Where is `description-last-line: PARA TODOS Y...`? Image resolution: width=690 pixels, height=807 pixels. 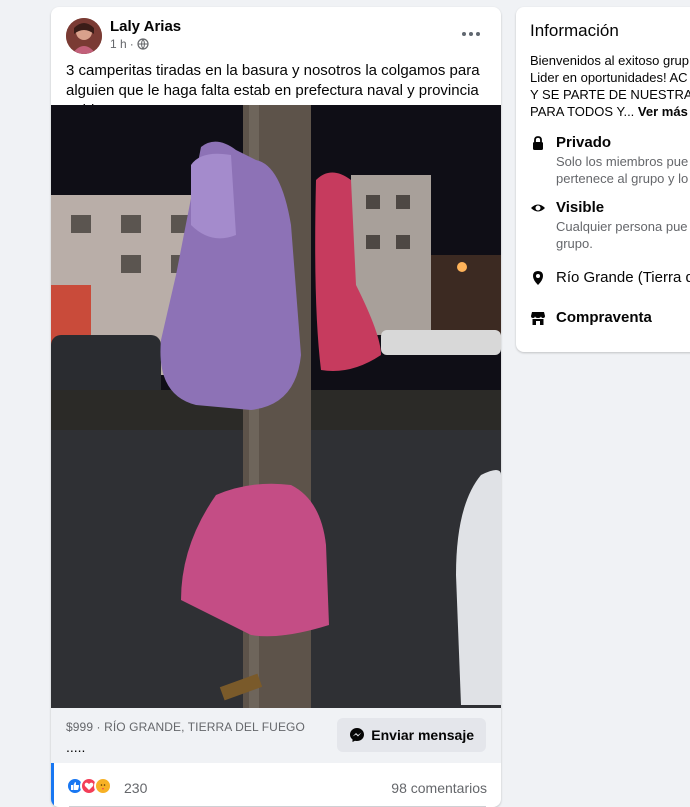 description-last-line: PARA TODOS Y... is located at coordinates (582, 111).